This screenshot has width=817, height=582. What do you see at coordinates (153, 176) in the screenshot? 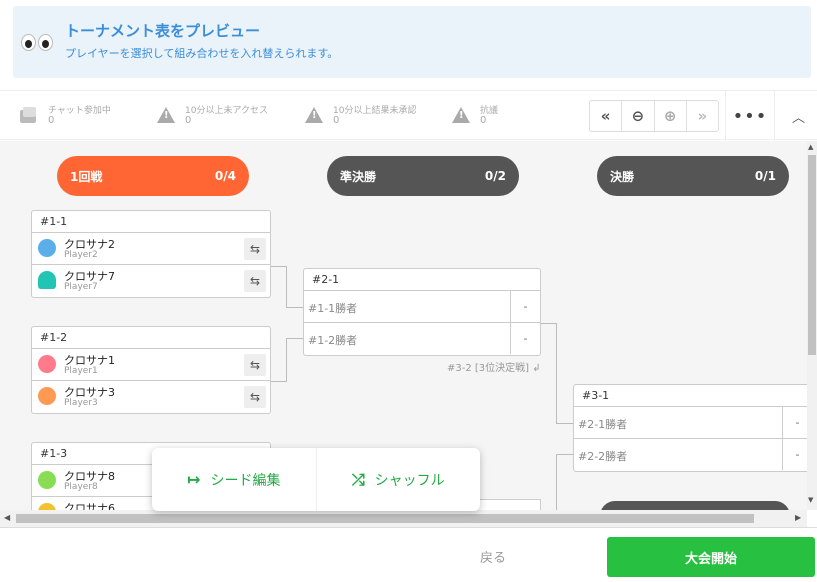
I see `round-header-1: 1回戦 0/4` at bounding box center [153, 176].